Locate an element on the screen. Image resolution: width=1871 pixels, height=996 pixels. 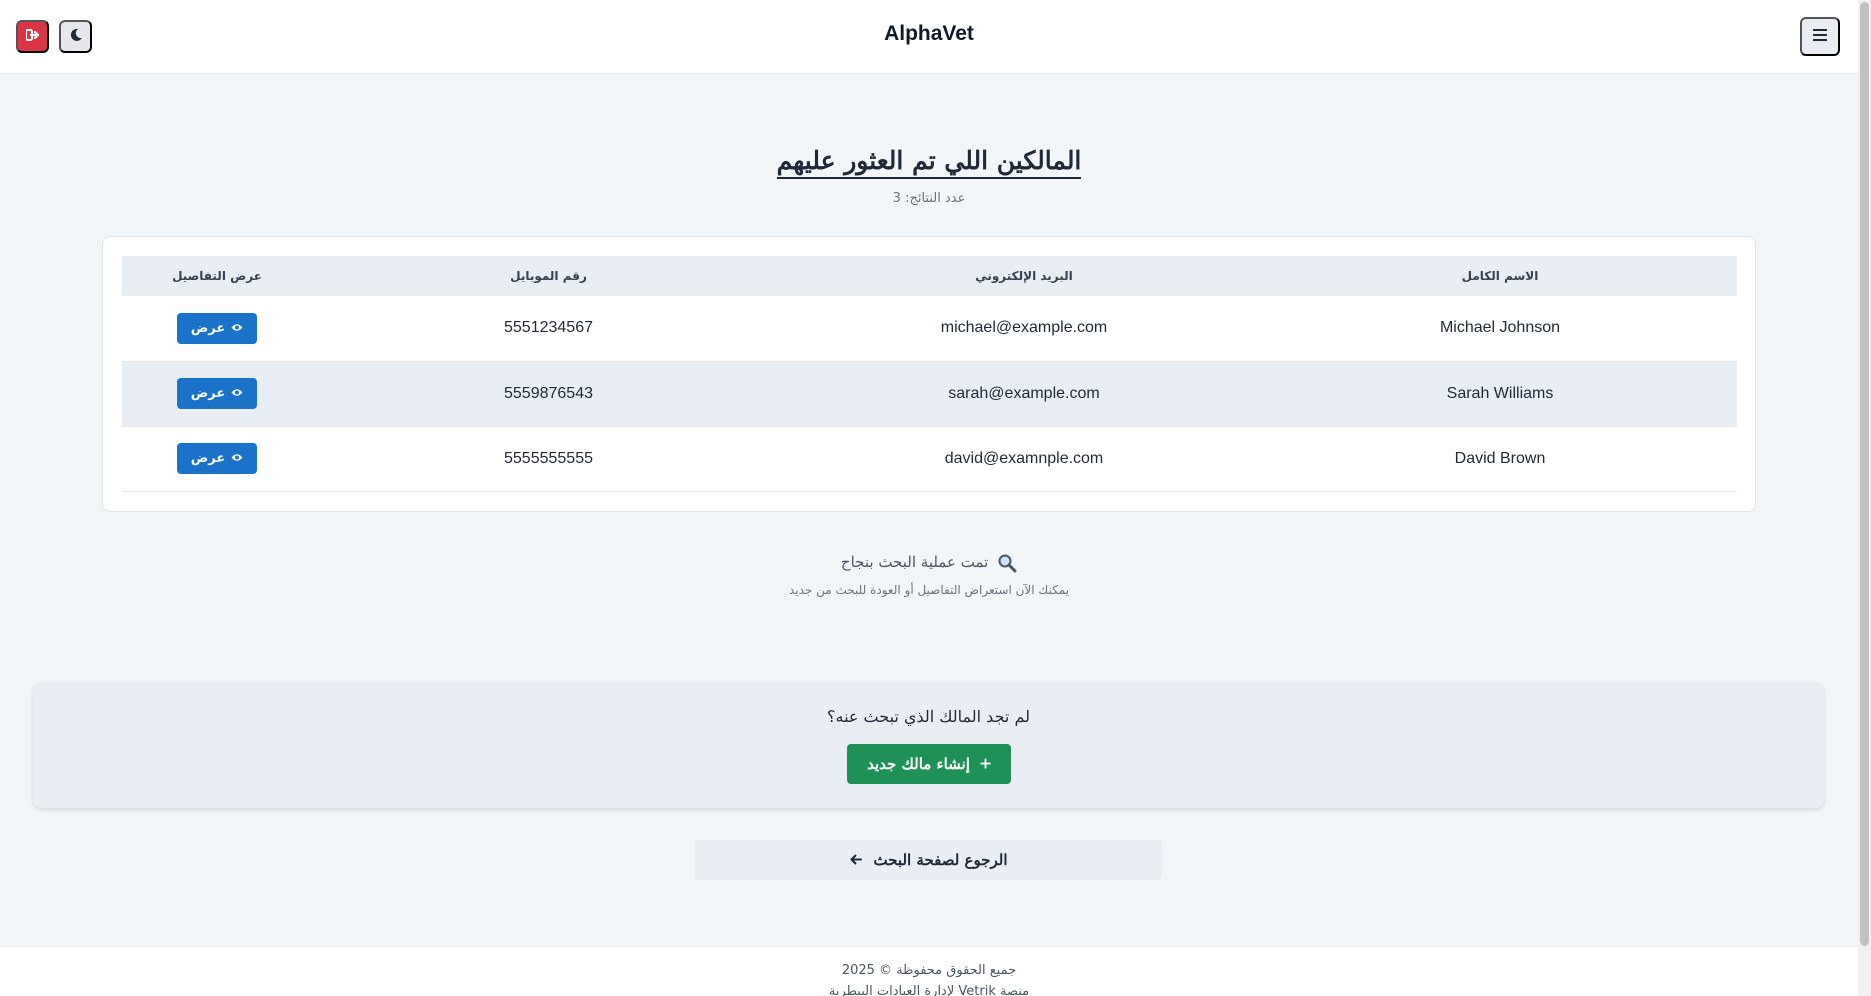
owner-email: sarah@example.com is located at coordinates (1024, 393).